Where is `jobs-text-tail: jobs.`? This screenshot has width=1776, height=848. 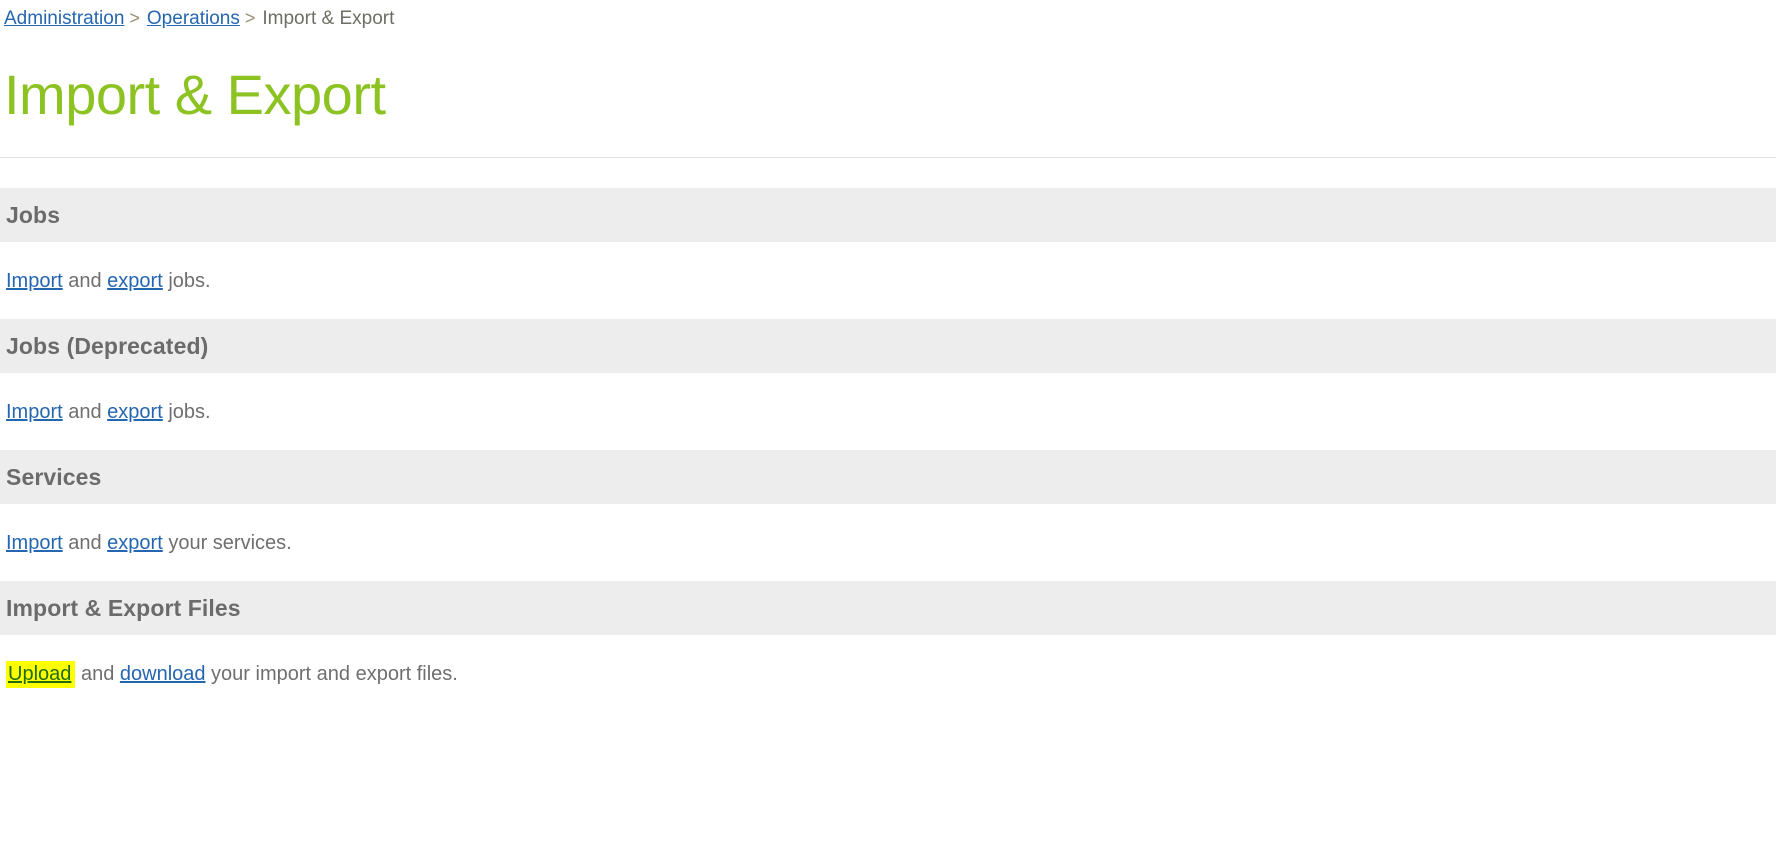 jobs-text-tail: jobs. is located at coordinates (186, 281).